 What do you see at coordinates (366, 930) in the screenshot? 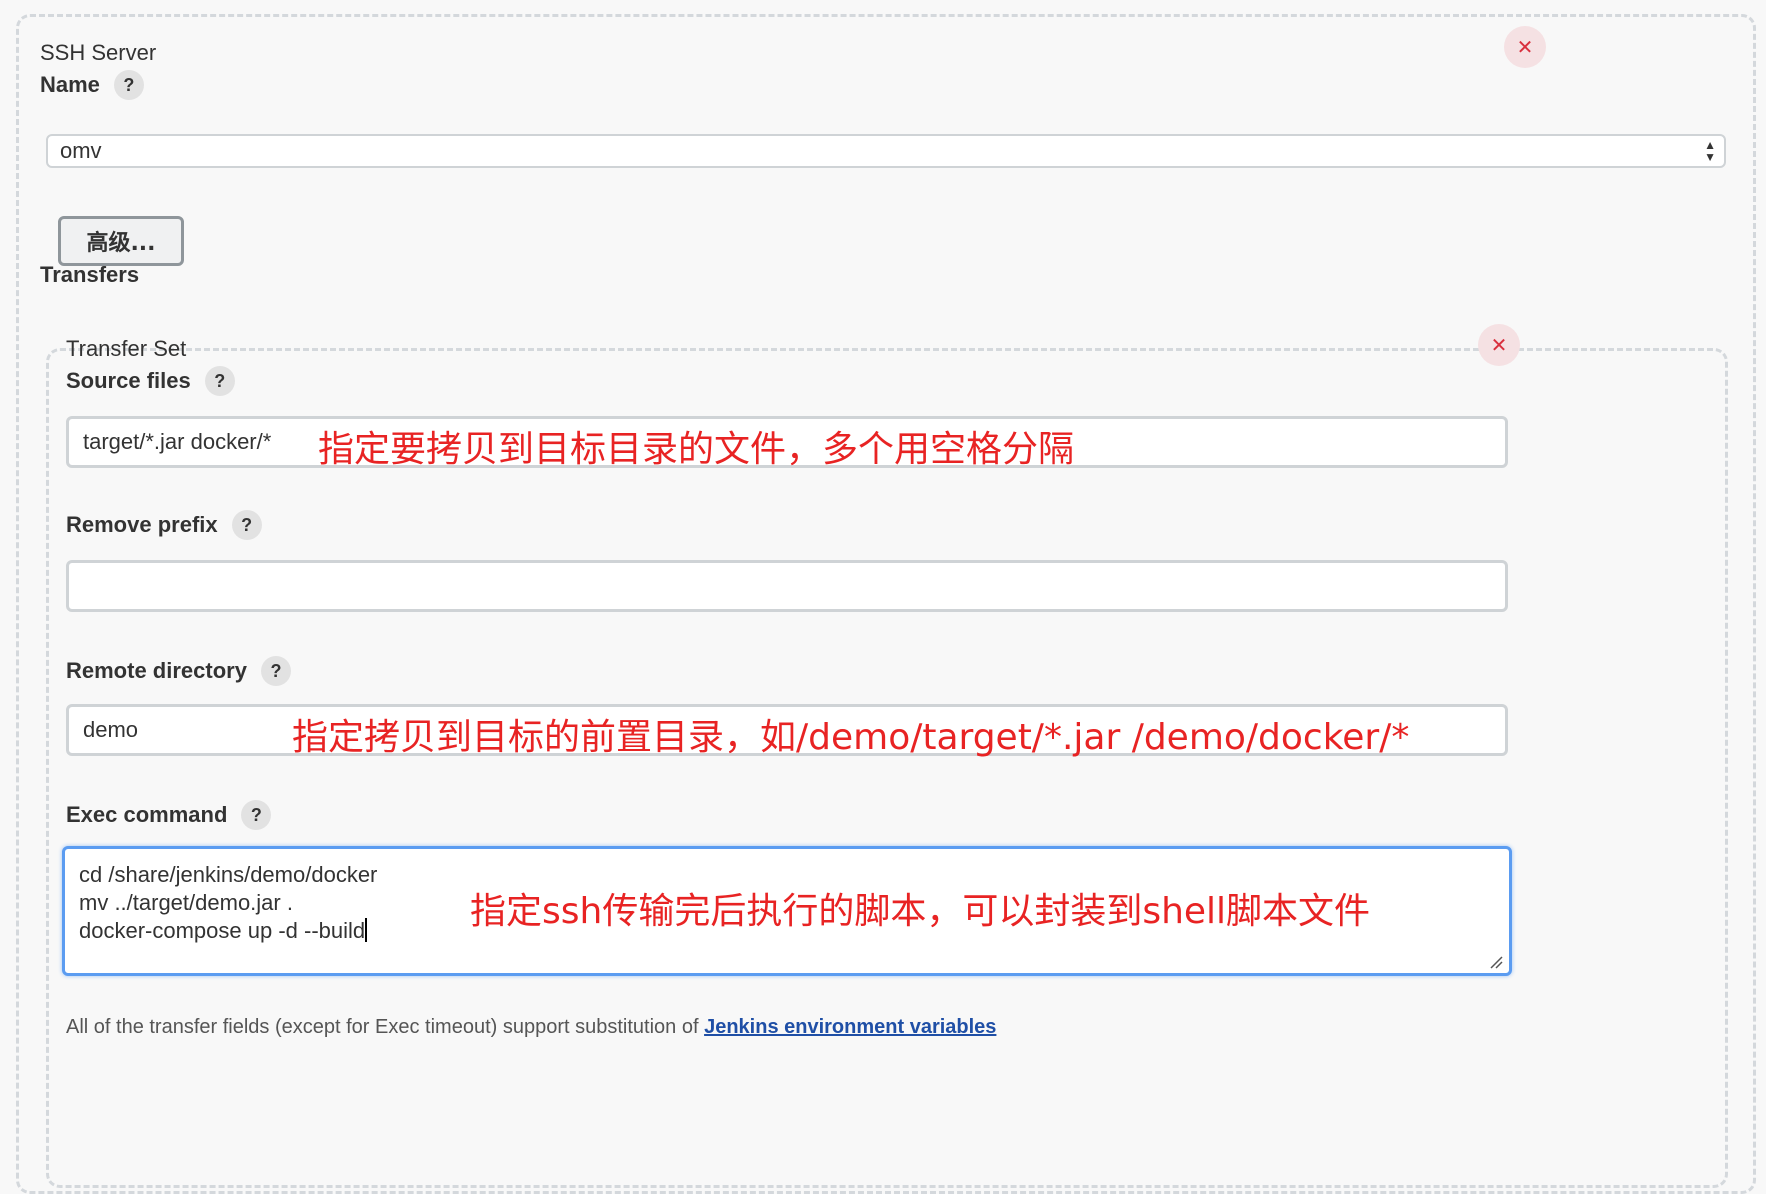
I see `text-caret` at bounding box center [366, 930].